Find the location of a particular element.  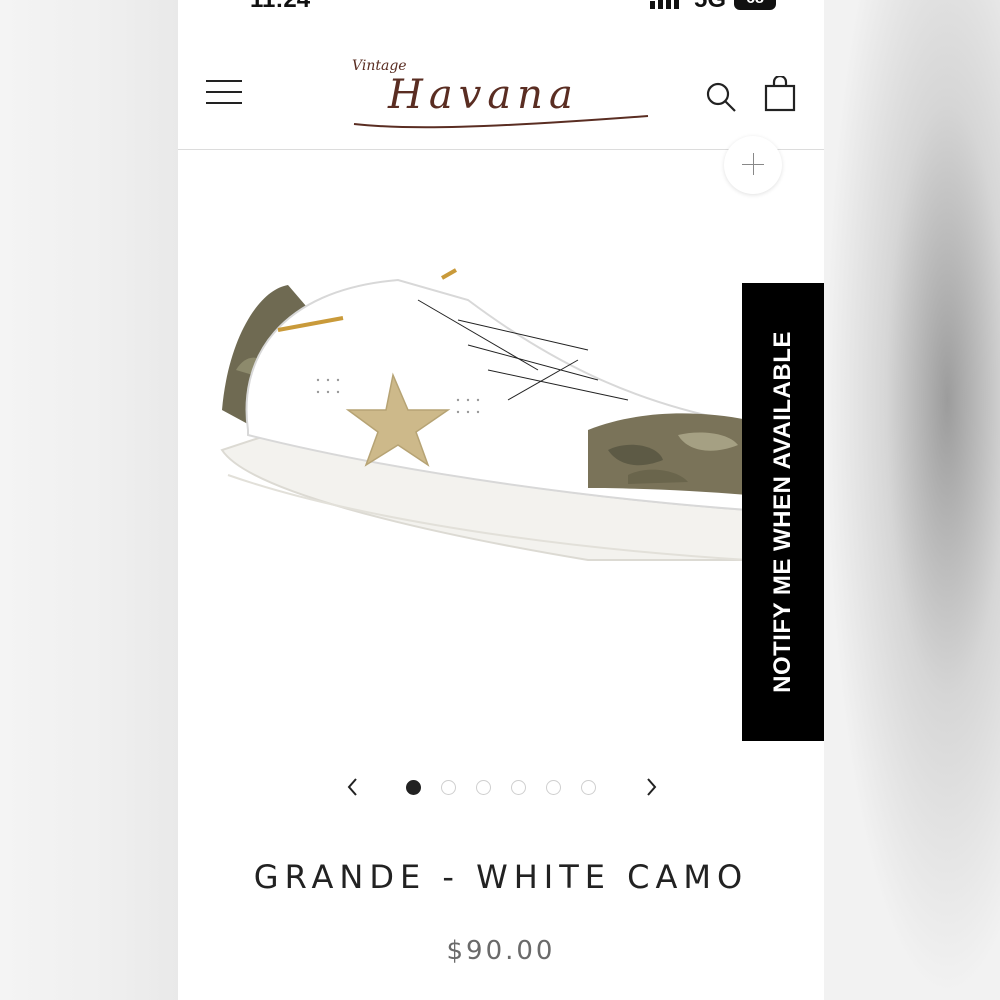

battery-icon: 68 is located at coordinates (755, 5).